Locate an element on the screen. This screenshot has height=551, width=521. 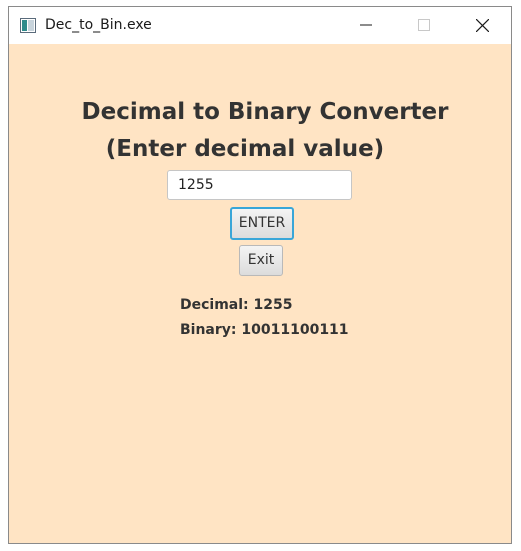
minimize-button is located at coordinates (366, 25).